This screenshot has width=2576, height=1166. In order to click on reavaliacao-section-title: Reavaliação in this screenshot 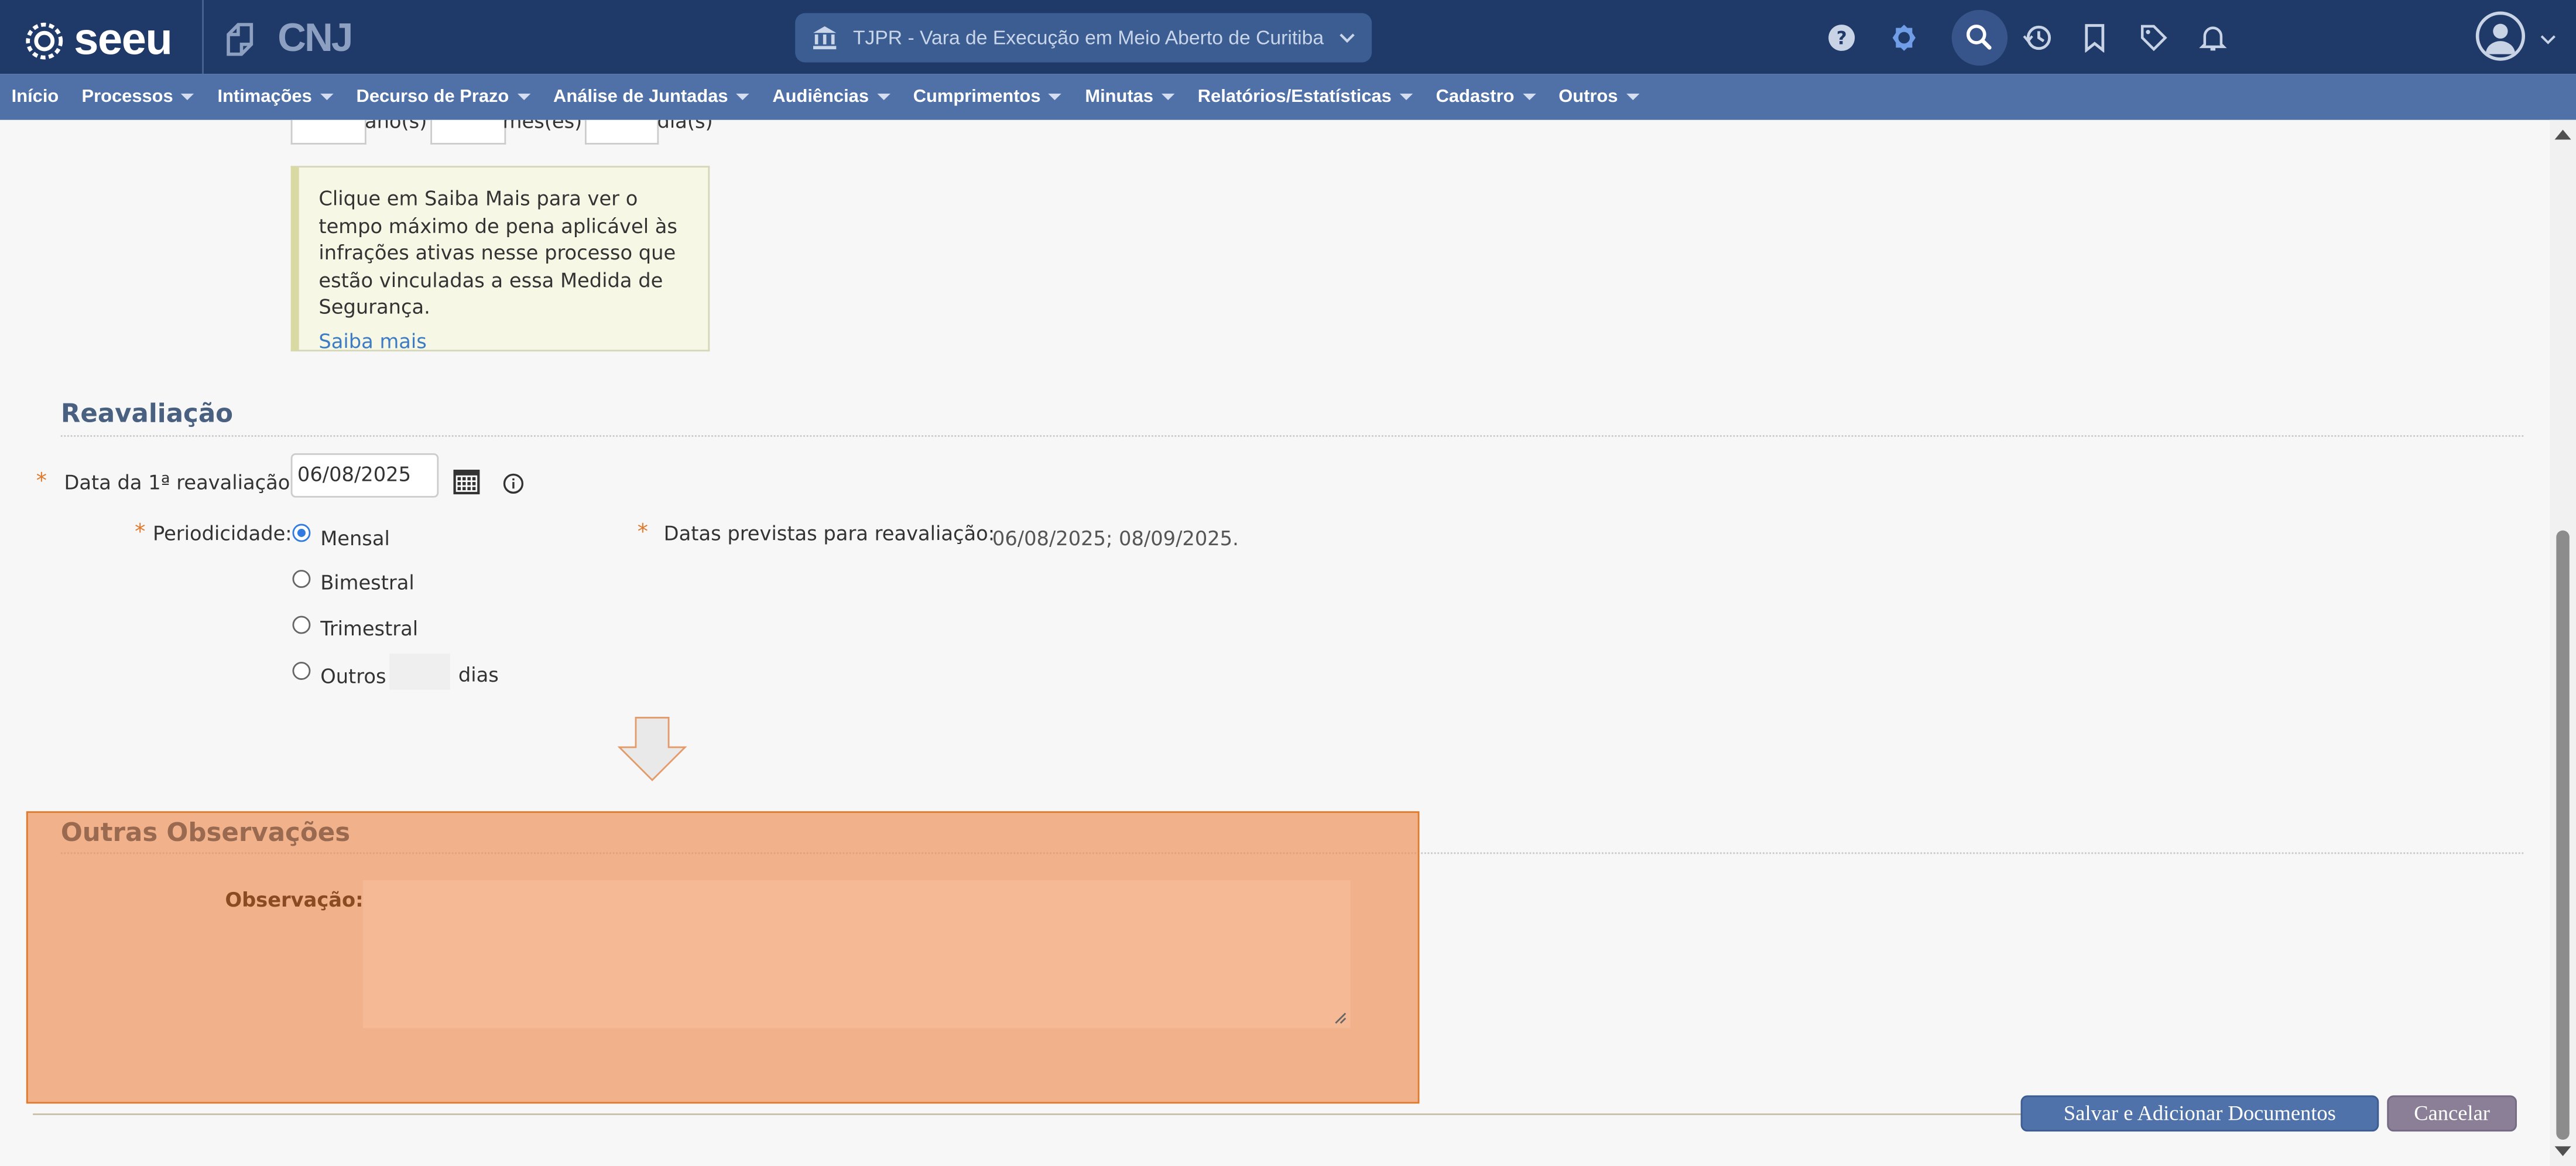, I will do `click(147, 414)`.